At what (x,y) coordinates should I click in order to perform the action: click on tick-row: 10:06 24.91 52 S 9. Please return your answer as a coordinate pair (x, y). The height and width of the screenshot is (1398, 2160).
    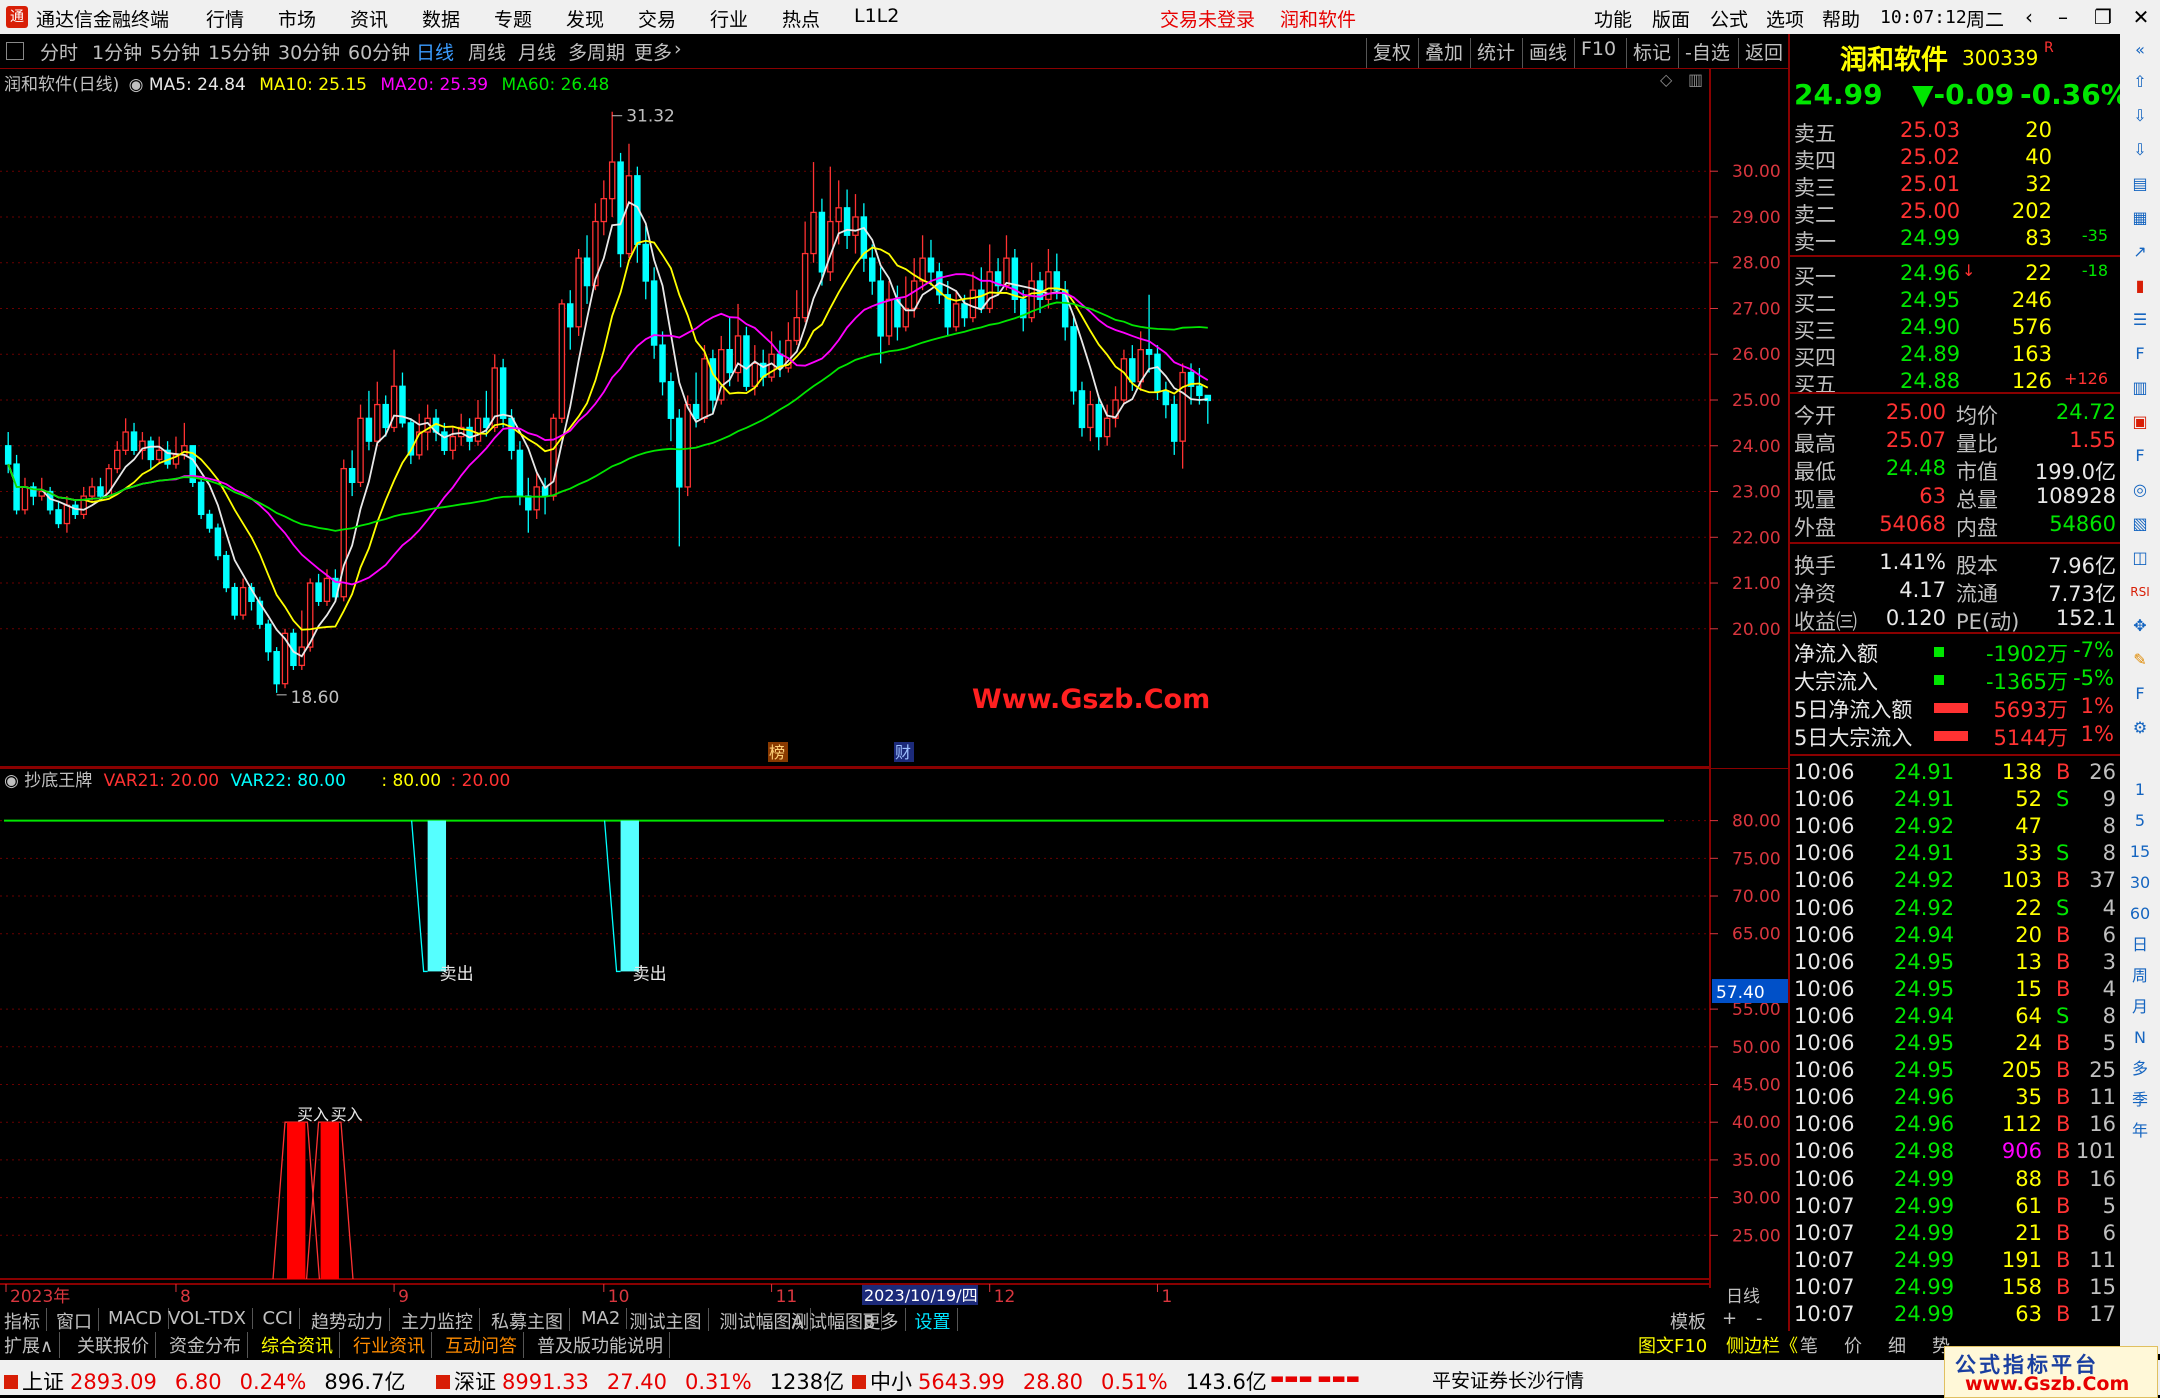
    Looking at the image, I should click on (1955, 801).